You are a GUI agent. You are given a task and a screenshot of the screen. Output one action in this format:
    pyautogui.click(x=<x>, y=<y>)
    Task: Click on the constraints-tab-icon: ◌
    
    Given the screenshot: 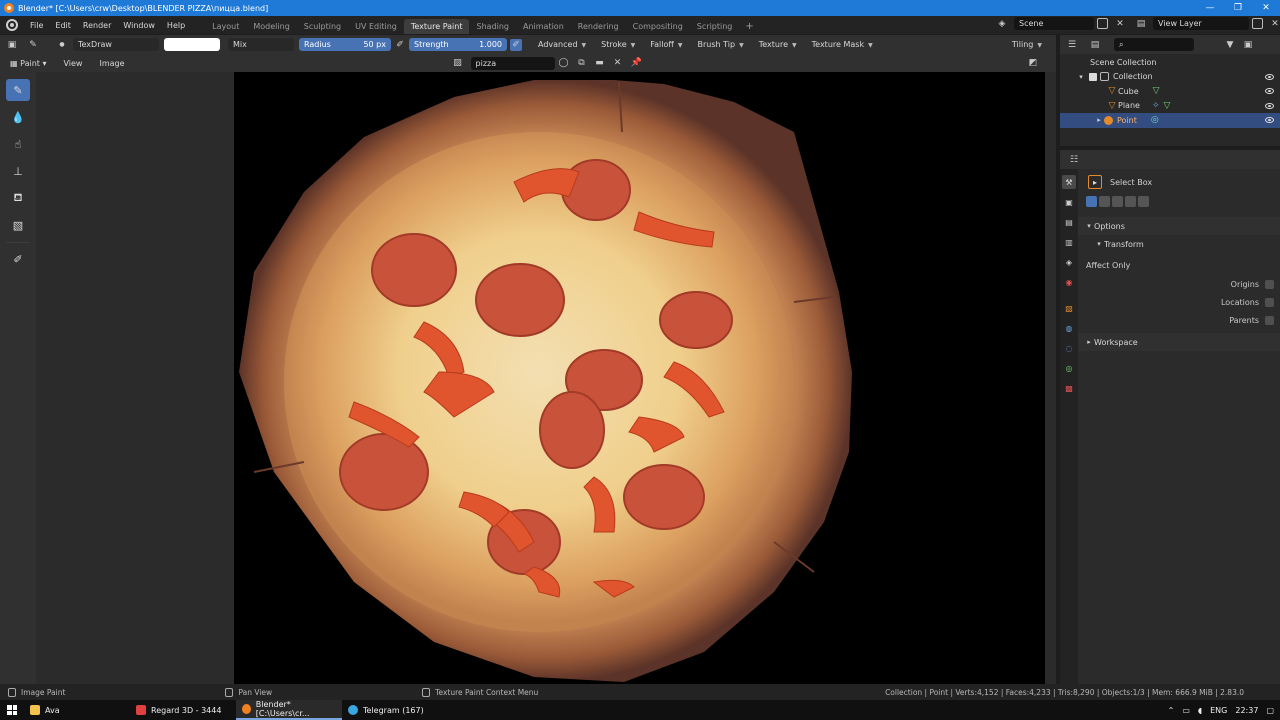 What is the action you would take?
    pyautogui.click(x=1069, y=348)
    